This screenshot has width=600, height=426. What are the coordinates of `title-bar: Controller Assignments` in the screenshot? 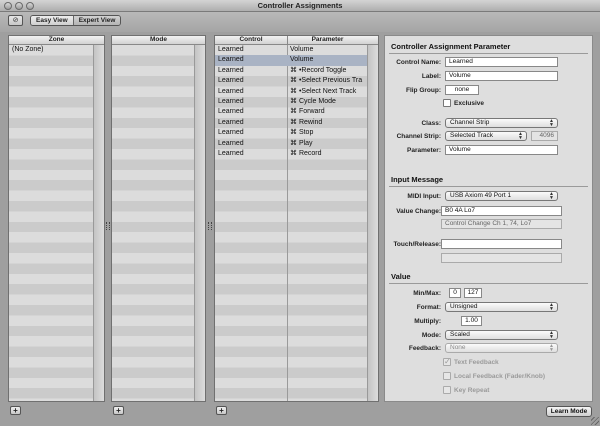 It's located at (300, 6).